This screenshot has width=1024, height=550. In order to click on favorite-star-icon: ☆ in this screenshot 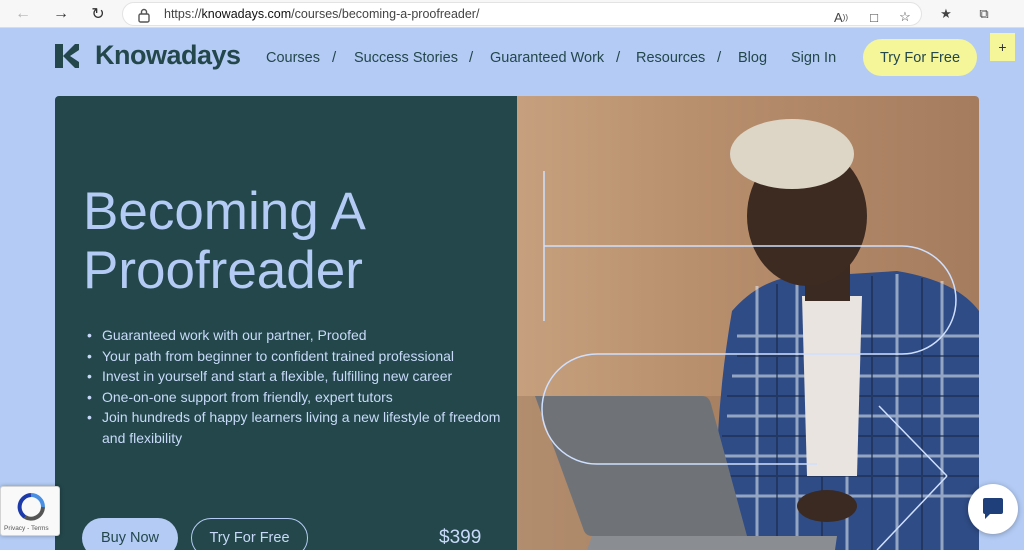, I will do `click(905, 17)`.